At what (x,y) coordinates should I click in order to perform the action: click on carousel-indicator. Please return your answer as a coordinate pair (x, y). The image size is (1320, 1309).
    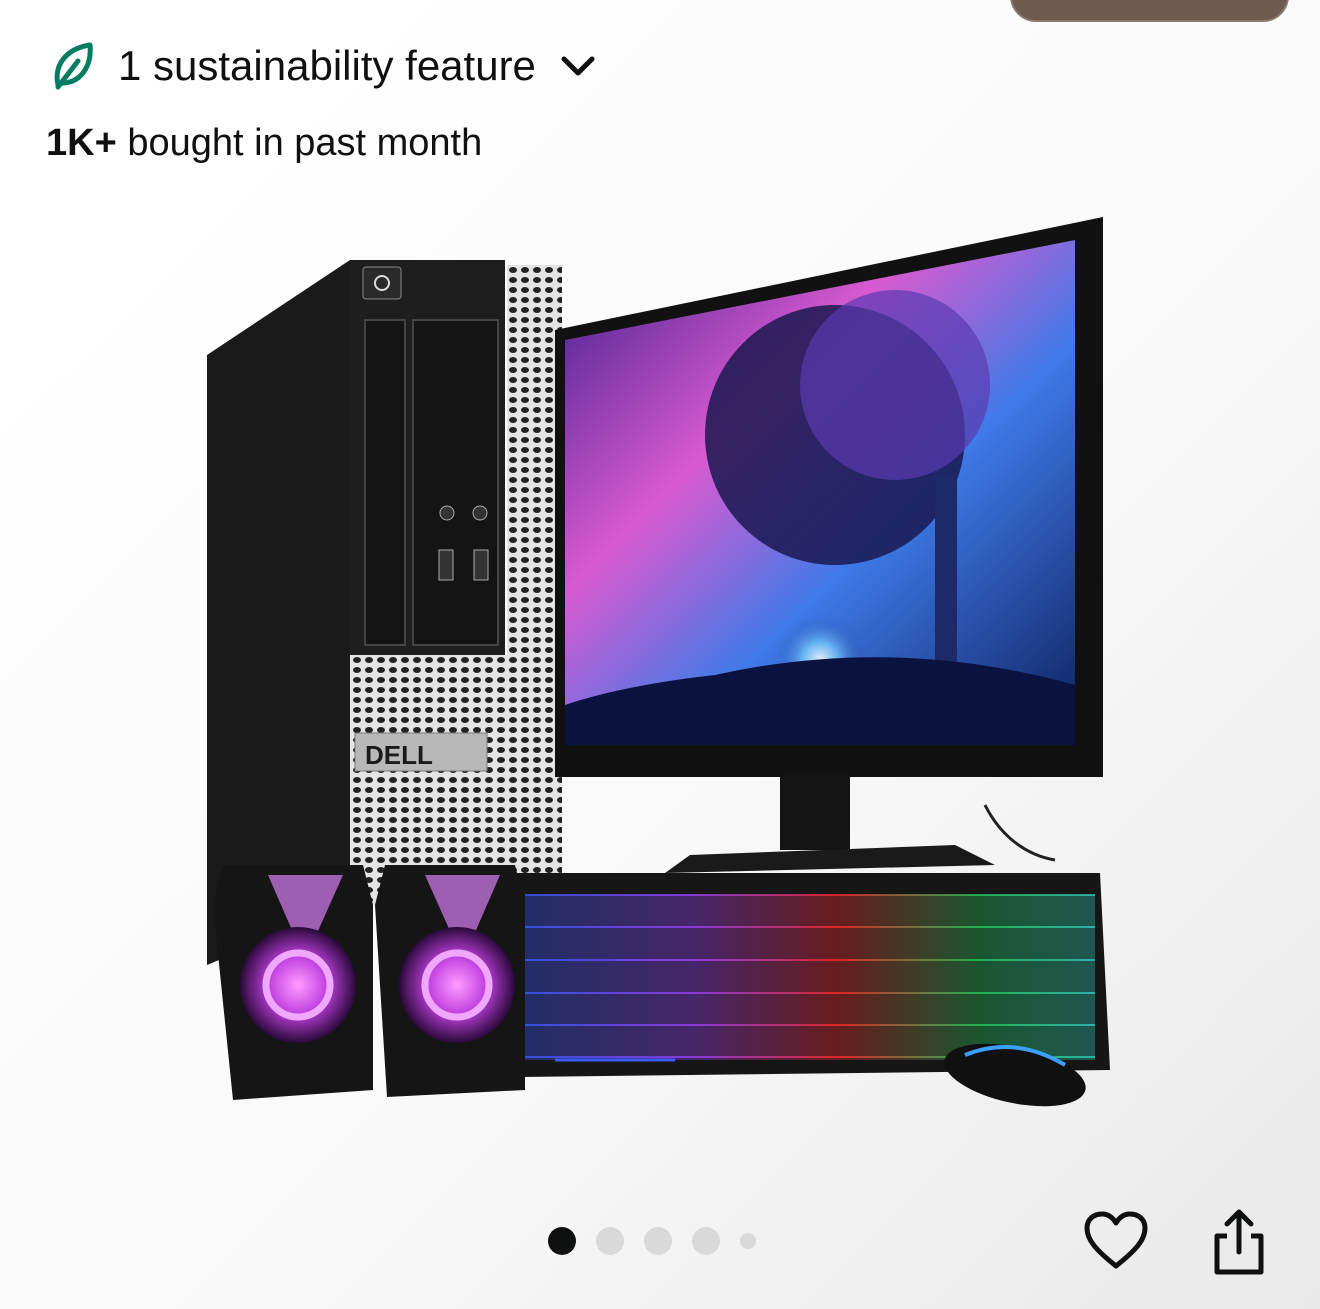
    Looking at the image, I should click on (652, 1241).